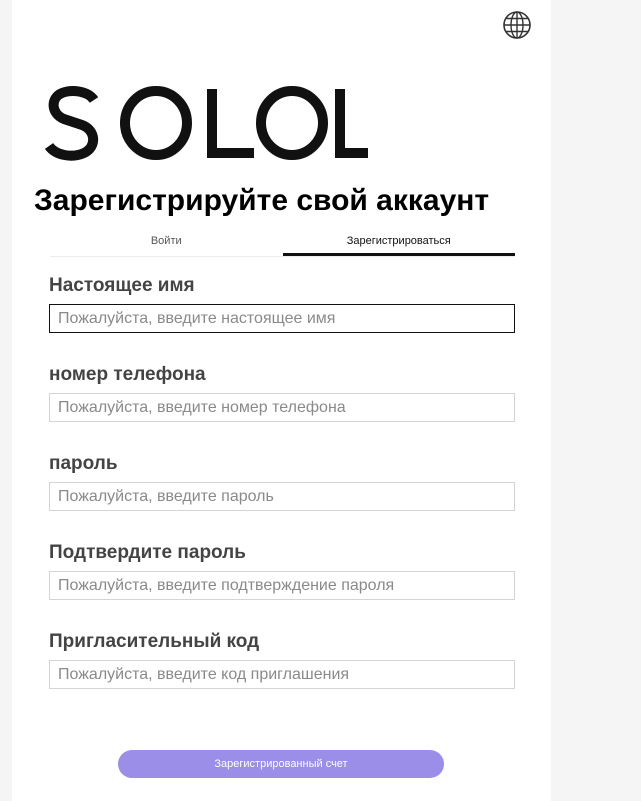 This screenshot has height=801, width=641. Describe the element at coordinates (262, 200) in the screenshot. I see `page-title: Зарегистрируйте свой аккаунт` at that location.